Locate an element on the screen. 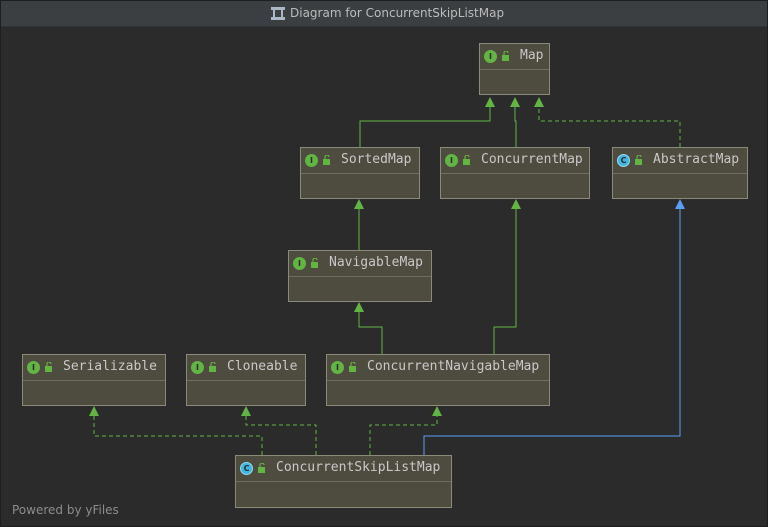 The width and height of the screenshot is (768, 527). node-header: I ConcurrentMap is located at coordinates (515, 161).